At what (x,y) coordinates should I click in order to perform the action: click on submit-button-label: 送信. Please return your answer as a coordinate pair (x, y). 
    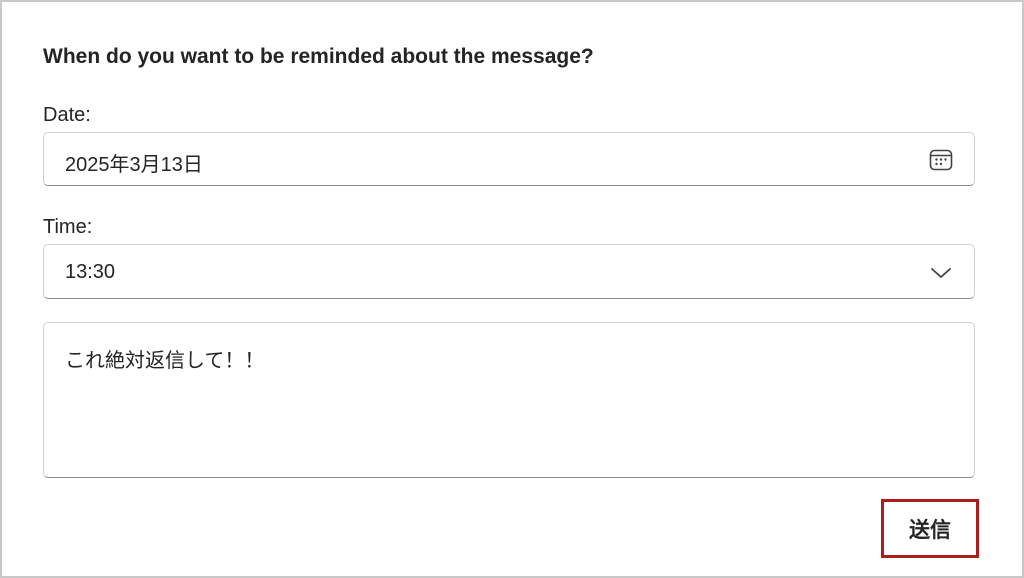
    Looking at the image, I should click on (930, 530).